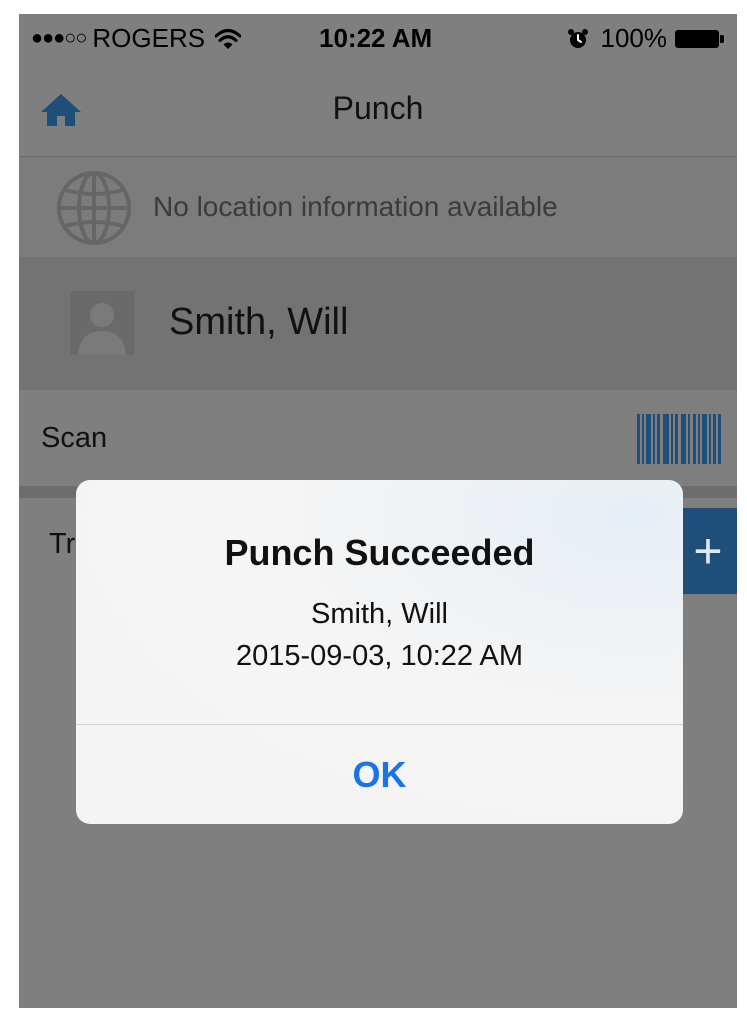 Image resolution: width=747 pixels, height=1024 pixels. What do you see at coordinates (708, 551) in the screenshot?
I see `add-button: +` at bounding box center [708, 551].